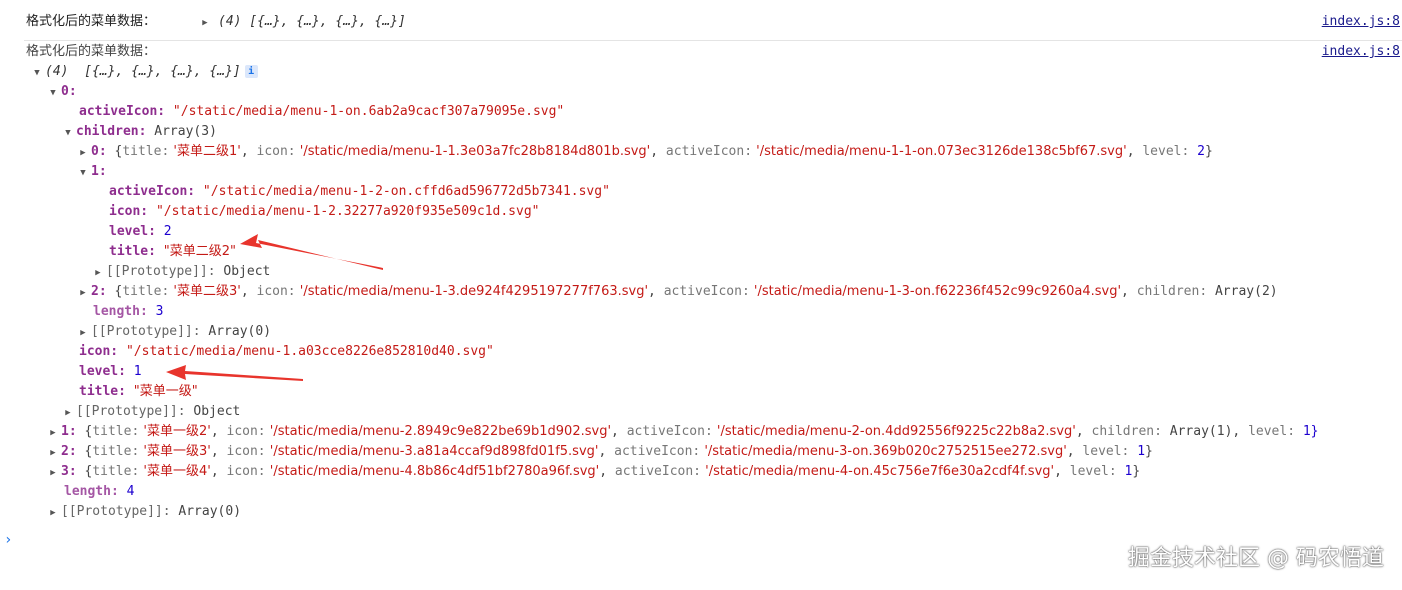 This screenshot has height=590, width=1402. Describe the element at coordinates (274, 307) in the screenshot. I see `annotation-arrows` at that location.